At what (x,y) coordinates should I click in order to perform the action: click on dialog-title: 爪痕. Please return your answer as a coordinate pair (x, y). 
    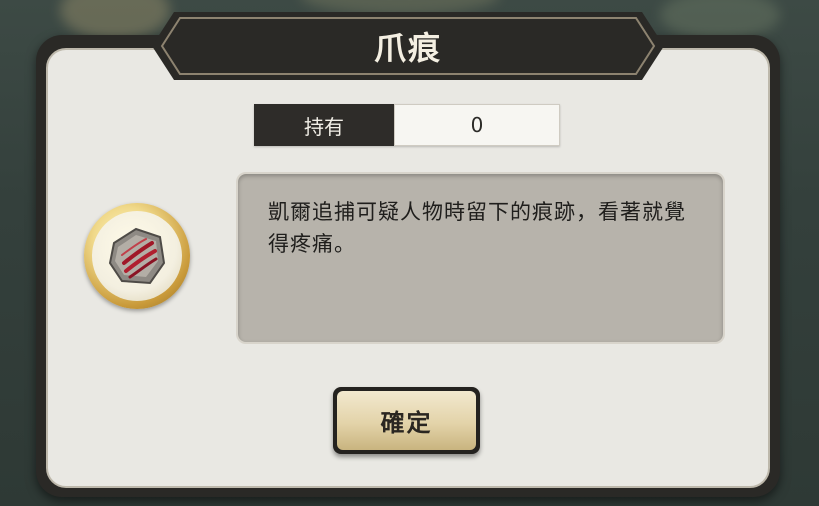
    Looking at the image, I should click on (407, 48).